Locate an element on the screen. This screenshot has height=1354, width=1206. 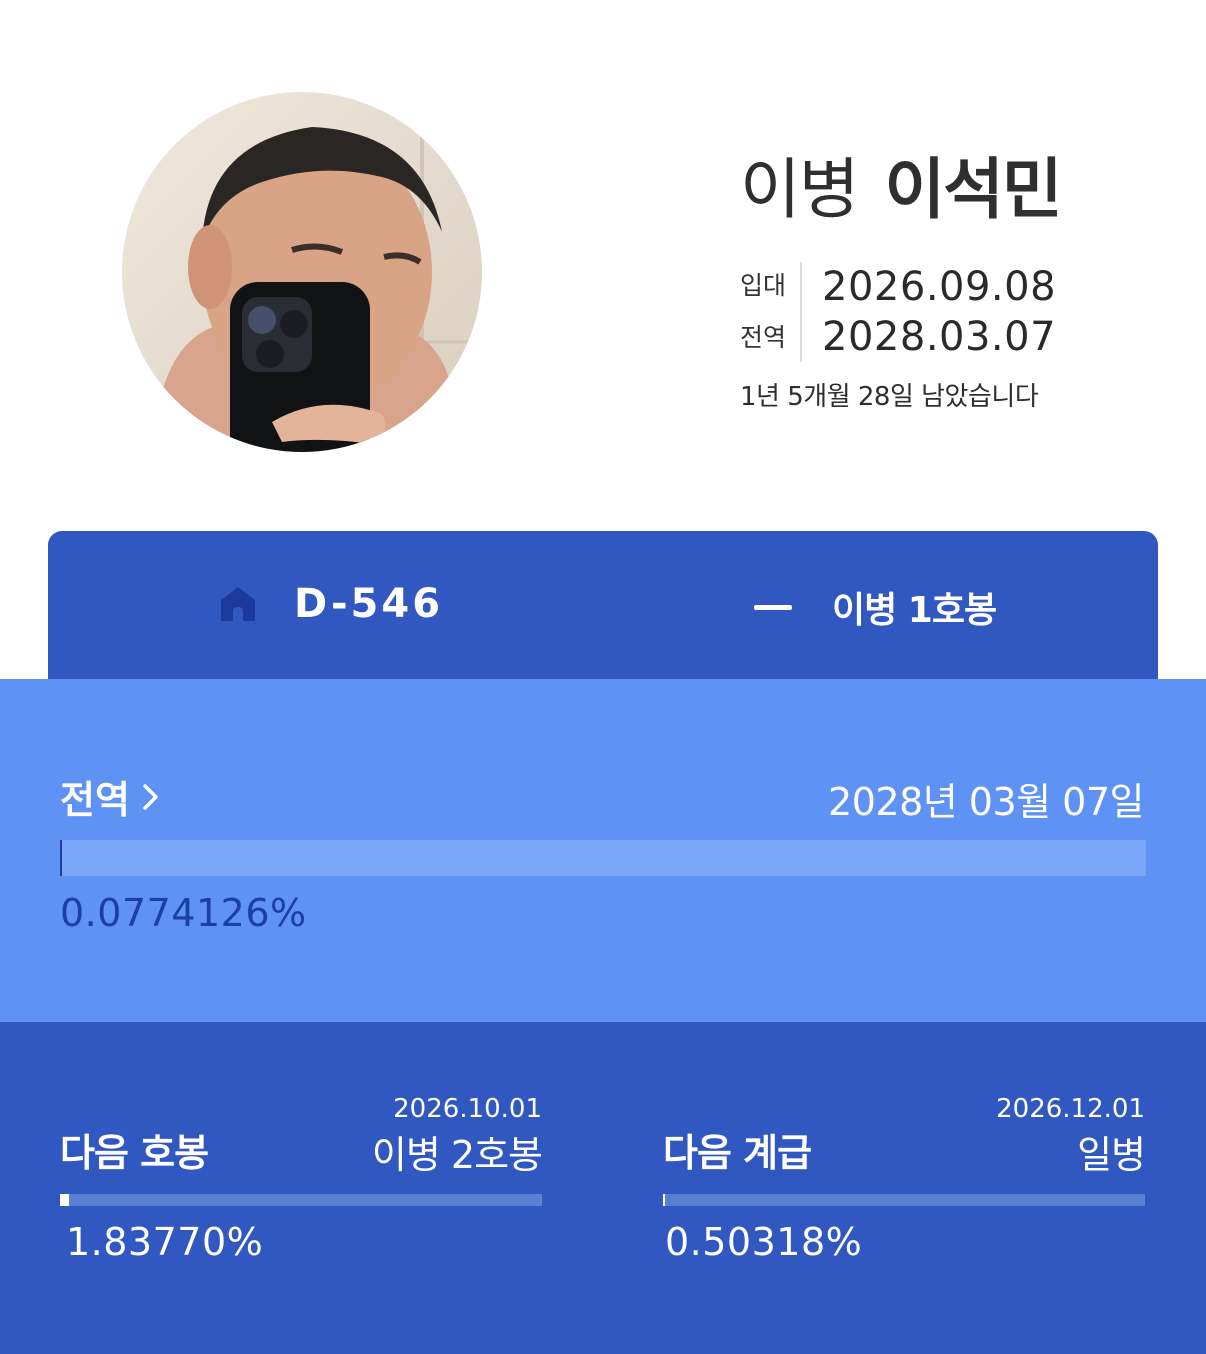
dday-display: D-546 is located at coordinates (330, 604).